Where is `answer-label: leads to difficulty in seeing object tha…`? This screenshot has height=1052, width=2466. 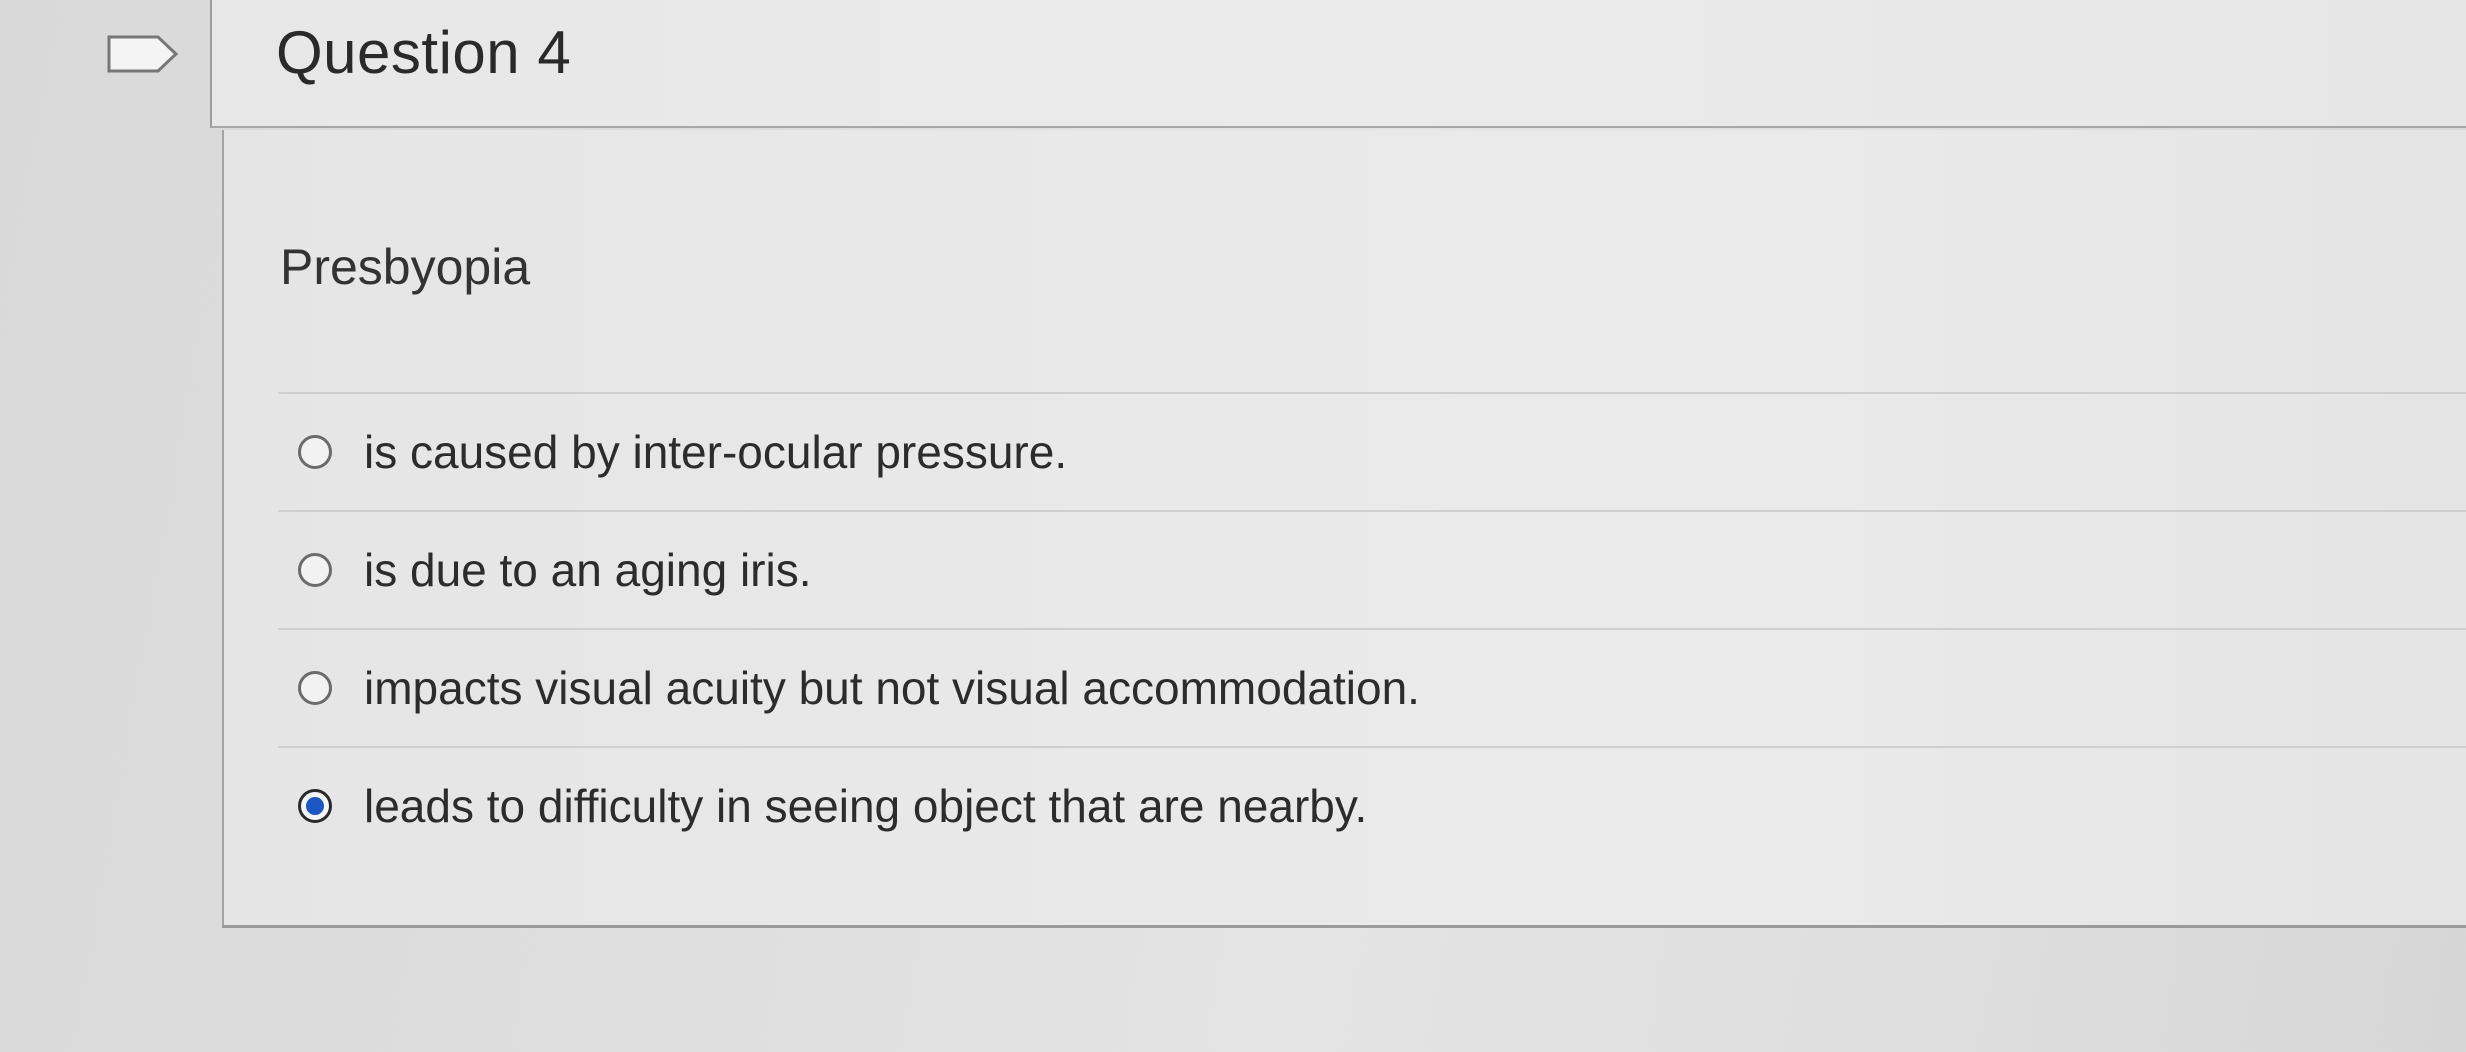
answer-label: leads to difficulty in seeing object tha… is located at coordinates (866, 806).